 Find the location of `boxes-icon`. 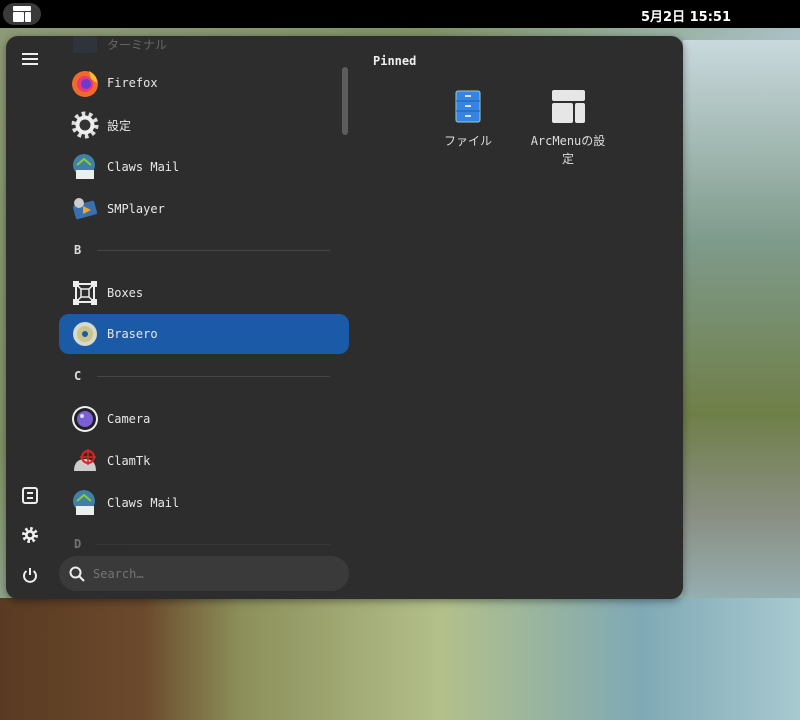

boxes-icon is located at coordinates (85, 293).